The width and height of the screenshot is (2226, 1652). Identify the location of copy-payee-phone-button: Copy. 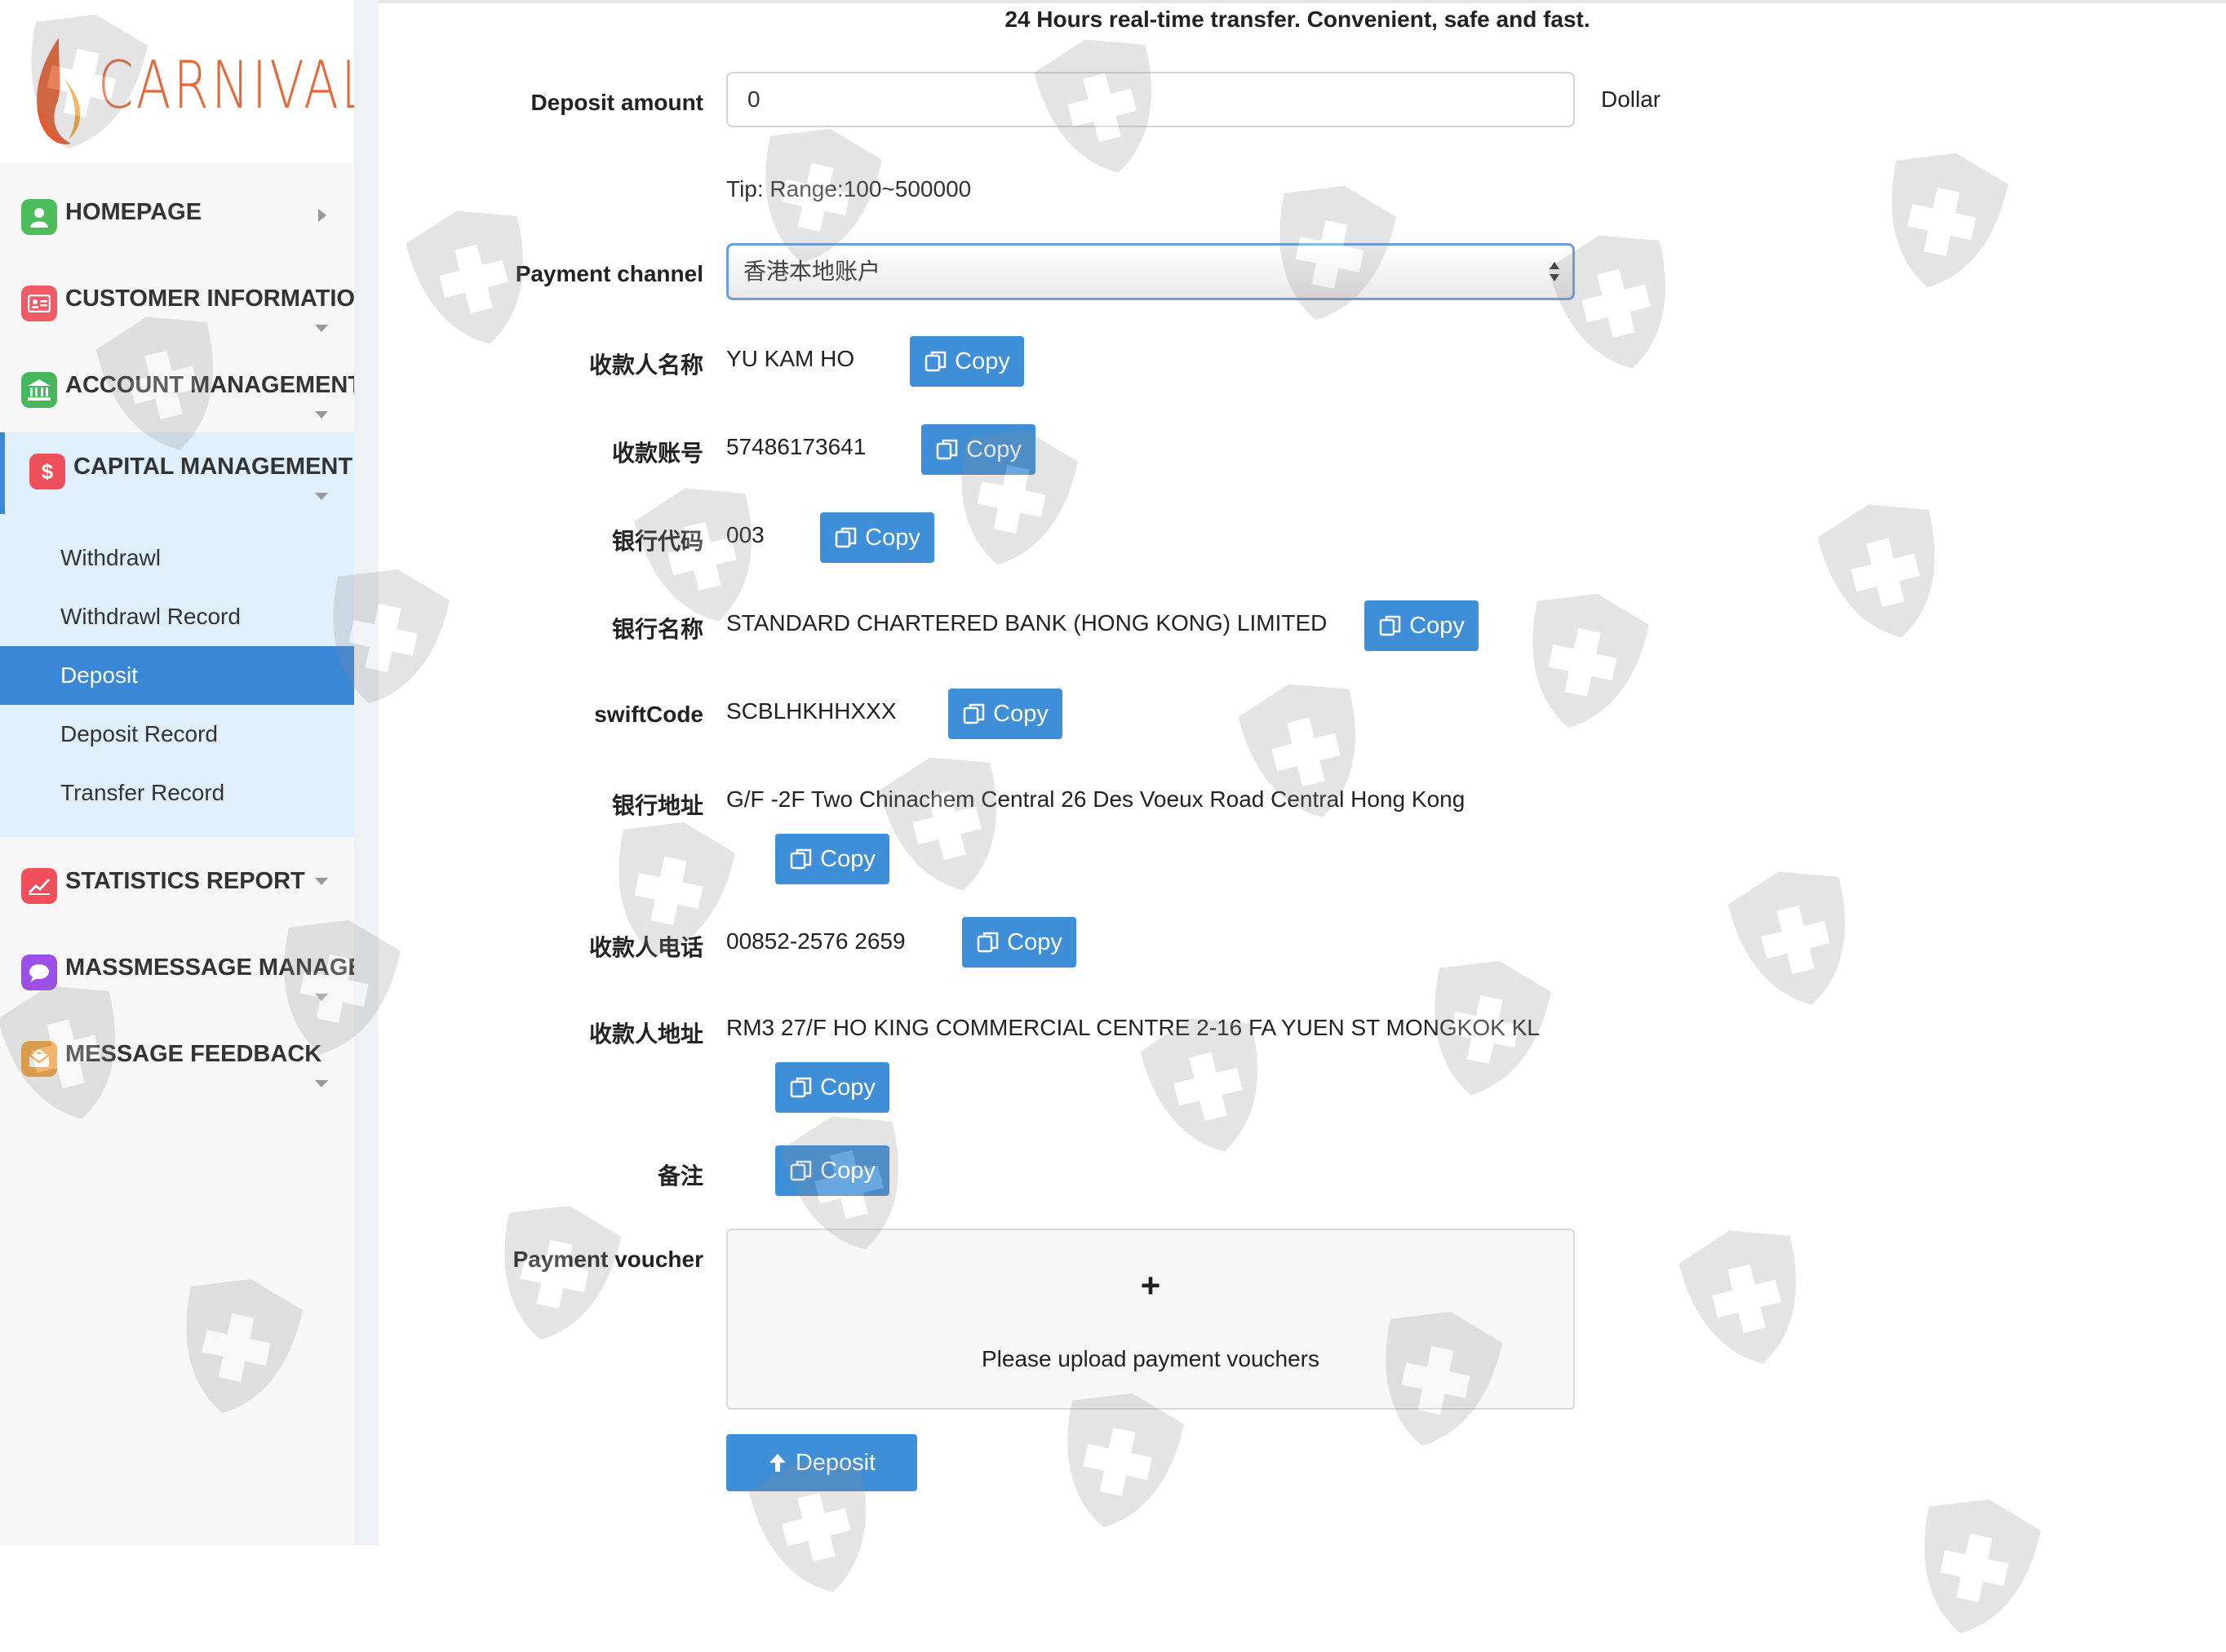
(1019, 942).